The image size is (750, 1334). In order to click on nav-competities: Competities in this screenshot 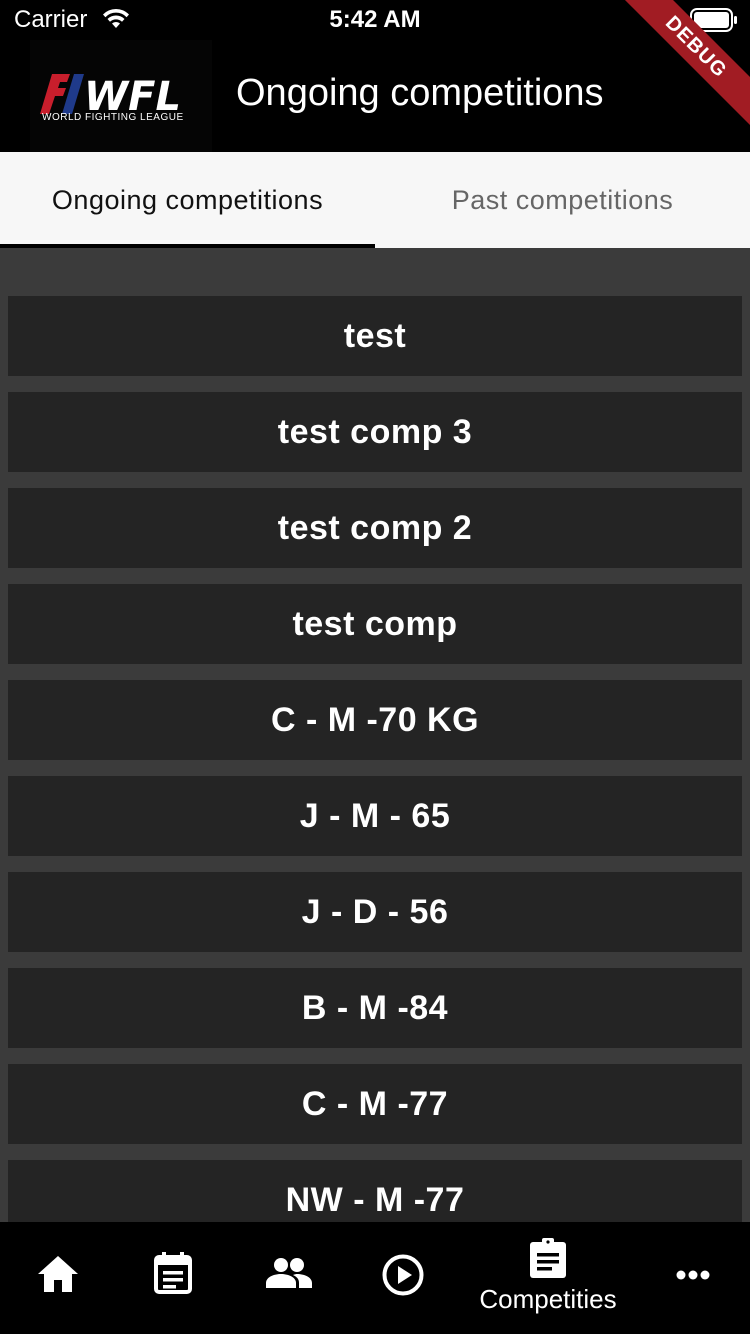, I will do `click(548, 1278)`.